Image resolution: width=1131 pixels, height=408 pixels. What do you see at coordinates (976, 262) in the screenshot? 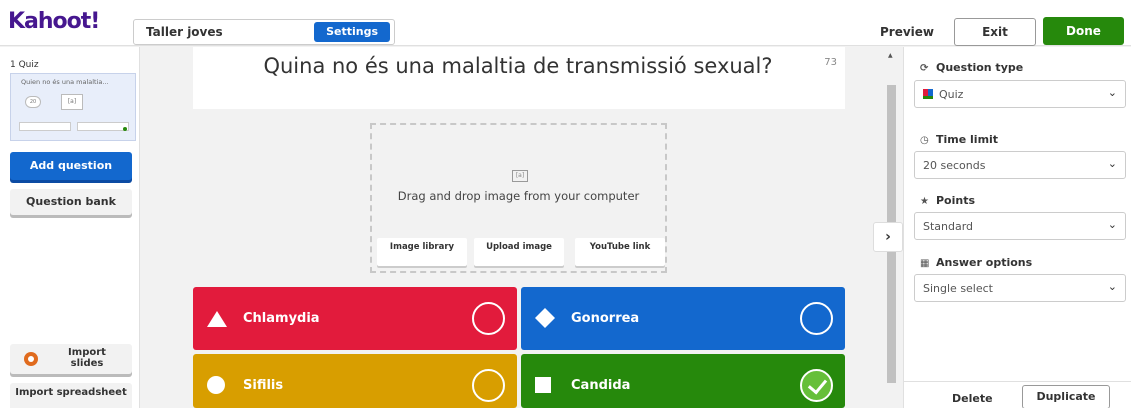
I see `answer-options-heading: ▦ Answer options` at bounding box center [976, 262].